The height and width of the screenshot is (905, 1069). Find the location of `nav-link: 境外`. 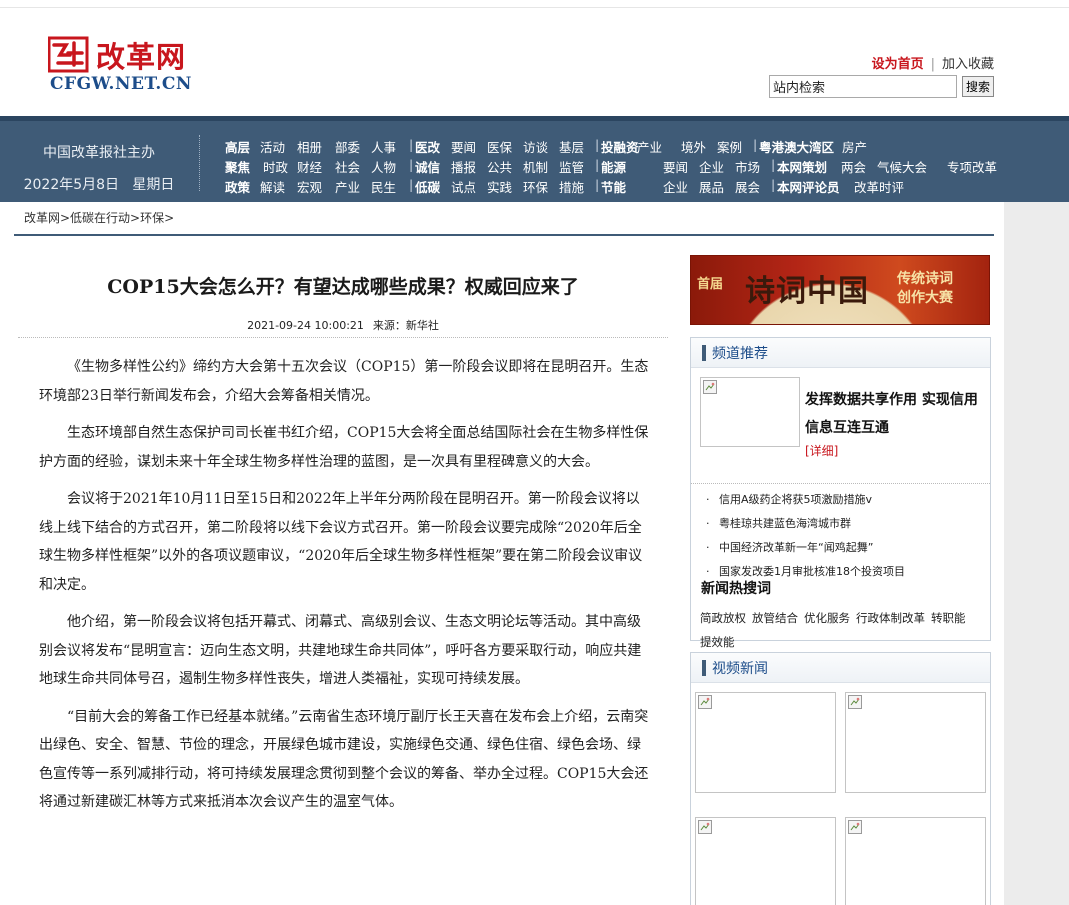

nav-link: 境外 is located at coordinates (693, 146).